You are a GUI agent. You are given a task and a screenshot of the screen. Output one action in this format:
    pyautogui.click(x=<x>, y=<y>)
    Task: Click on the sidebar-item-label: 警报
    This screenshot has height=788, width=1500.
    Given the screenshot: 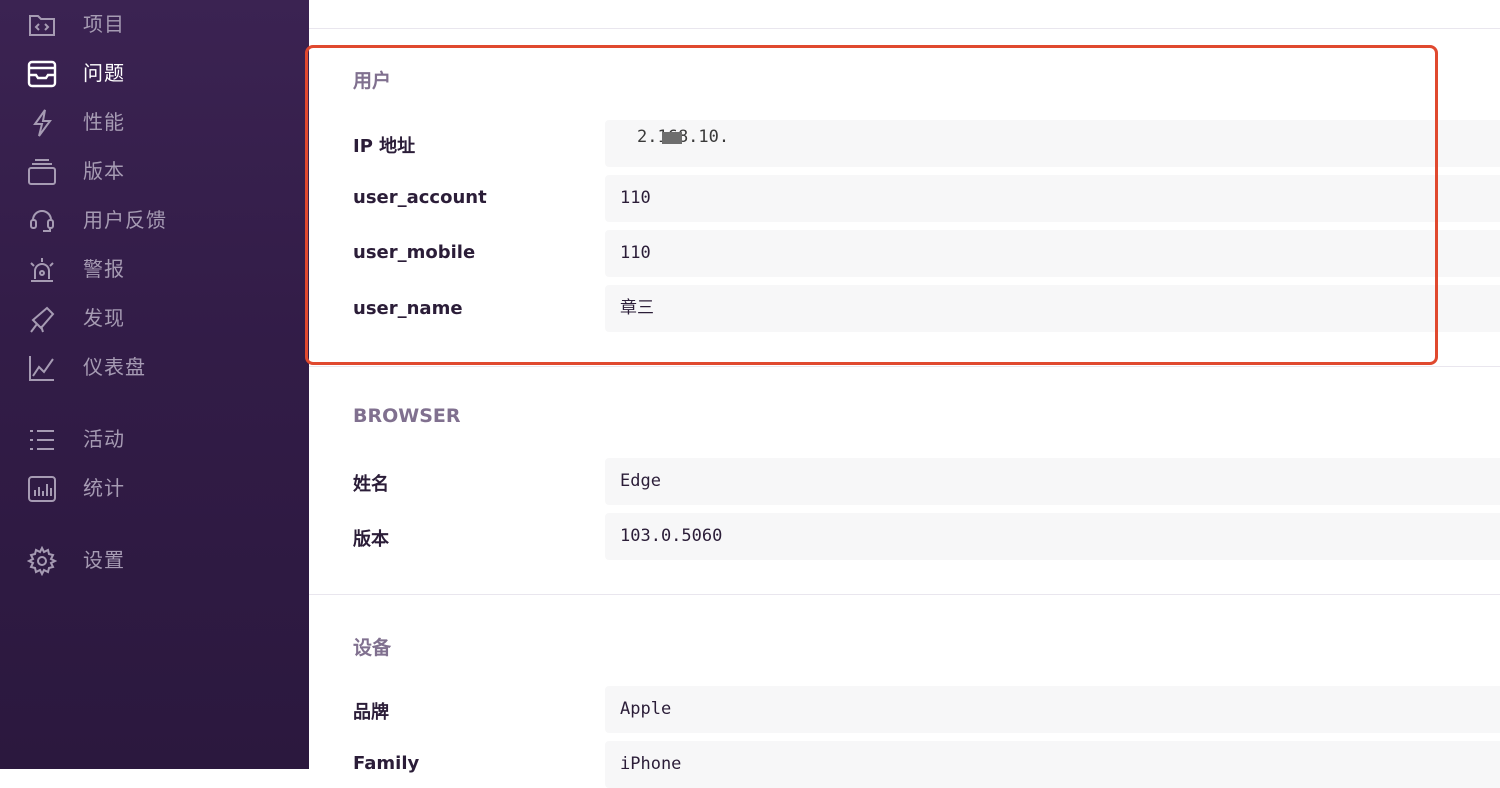 What is the action you would take?
    pyautogui.click(x=104, y=269)
    